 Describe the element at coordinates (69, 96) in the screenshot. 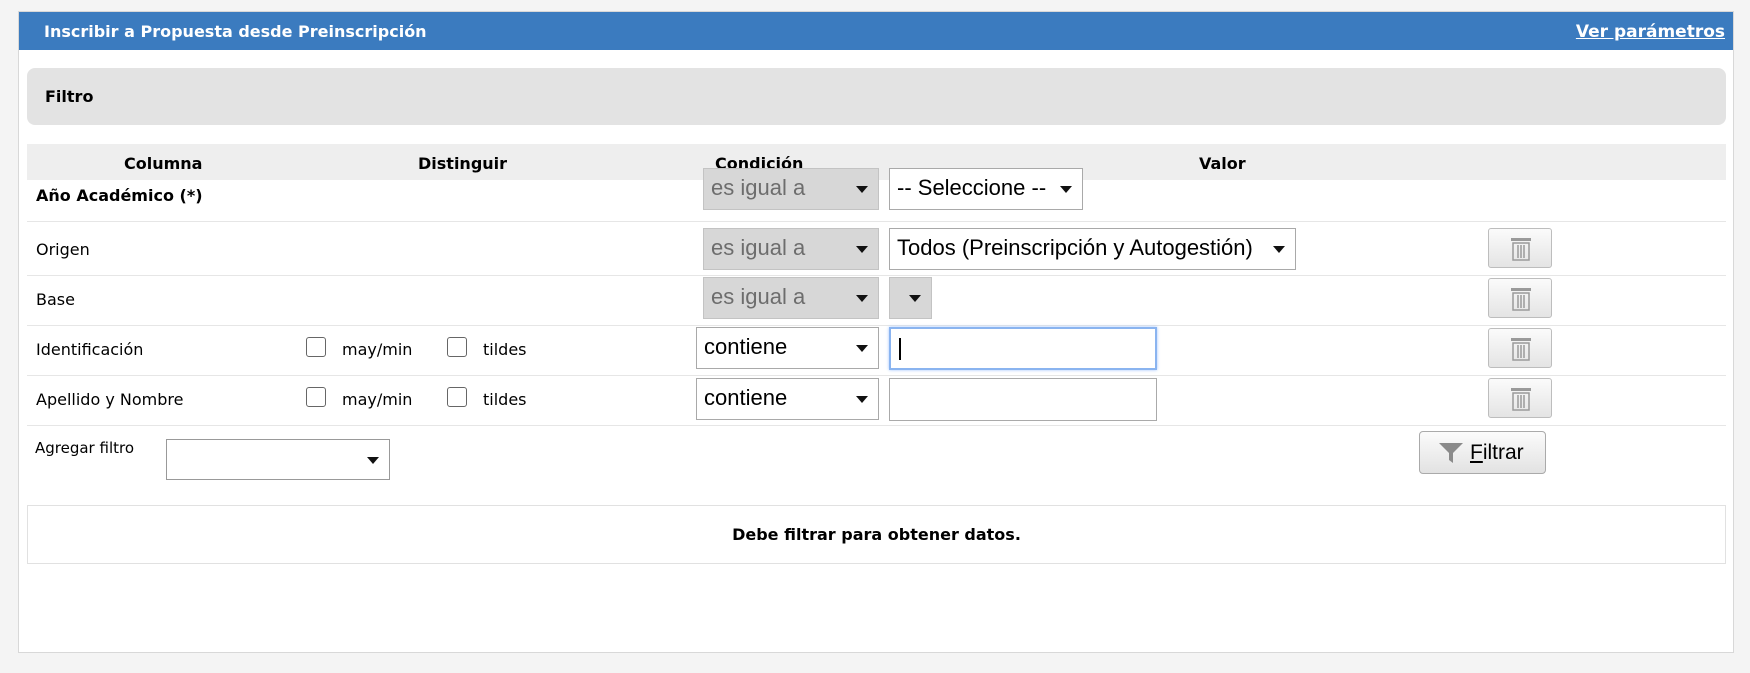

I see `filter-section-title: Filtro` at that location.